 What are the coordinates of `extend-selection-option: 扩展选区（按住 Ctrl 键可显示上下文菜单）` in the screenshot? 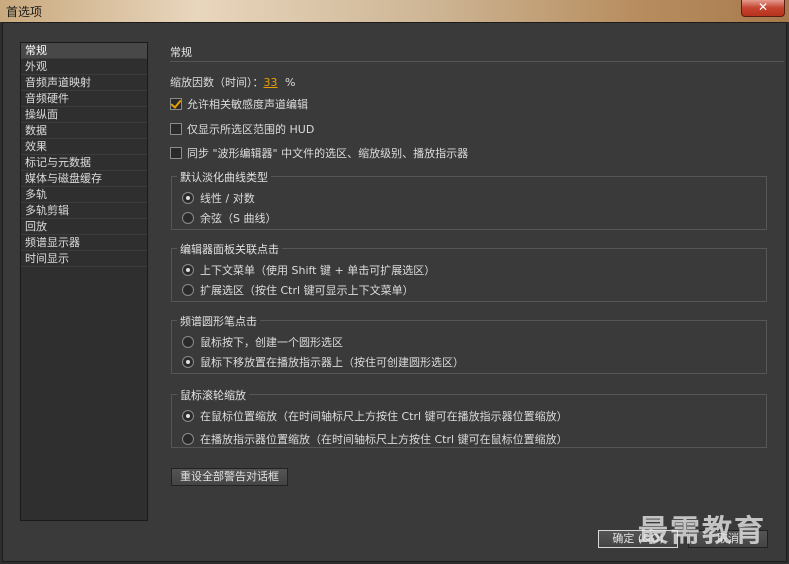 It's located at (298, 290).